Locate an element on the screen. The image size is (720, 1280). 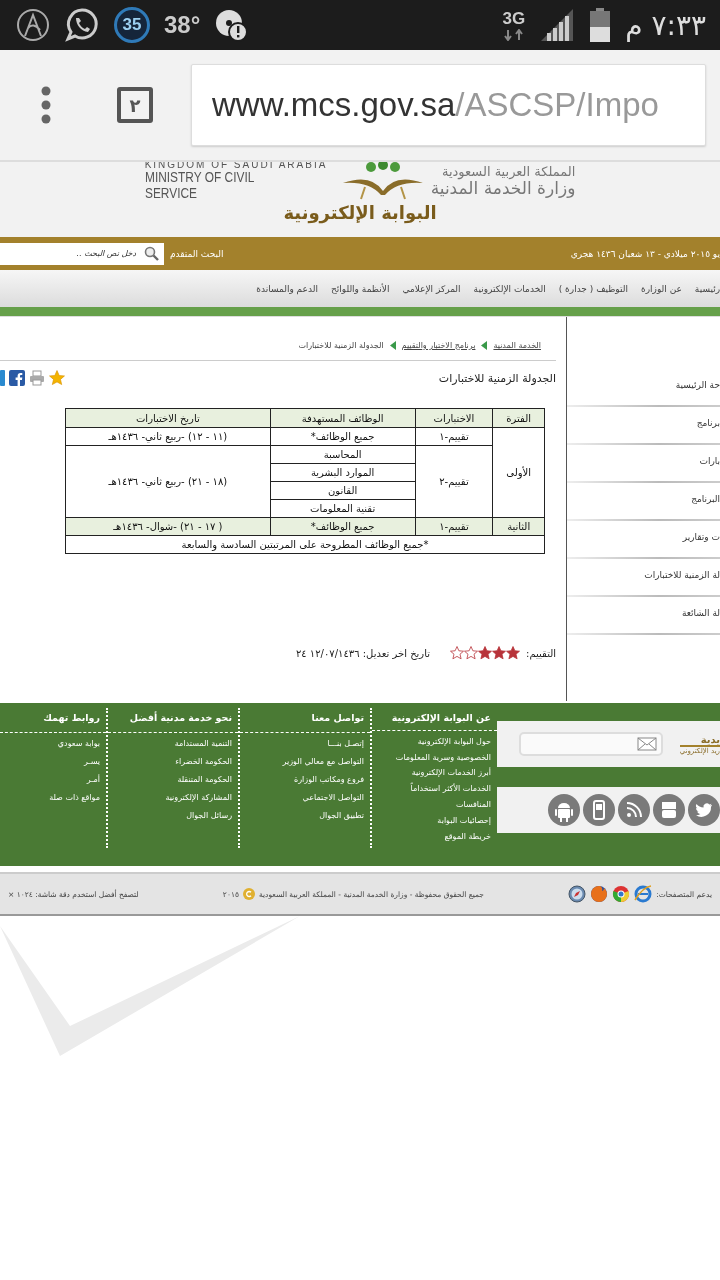
copyright-icon is located at coordinates (249, 894).